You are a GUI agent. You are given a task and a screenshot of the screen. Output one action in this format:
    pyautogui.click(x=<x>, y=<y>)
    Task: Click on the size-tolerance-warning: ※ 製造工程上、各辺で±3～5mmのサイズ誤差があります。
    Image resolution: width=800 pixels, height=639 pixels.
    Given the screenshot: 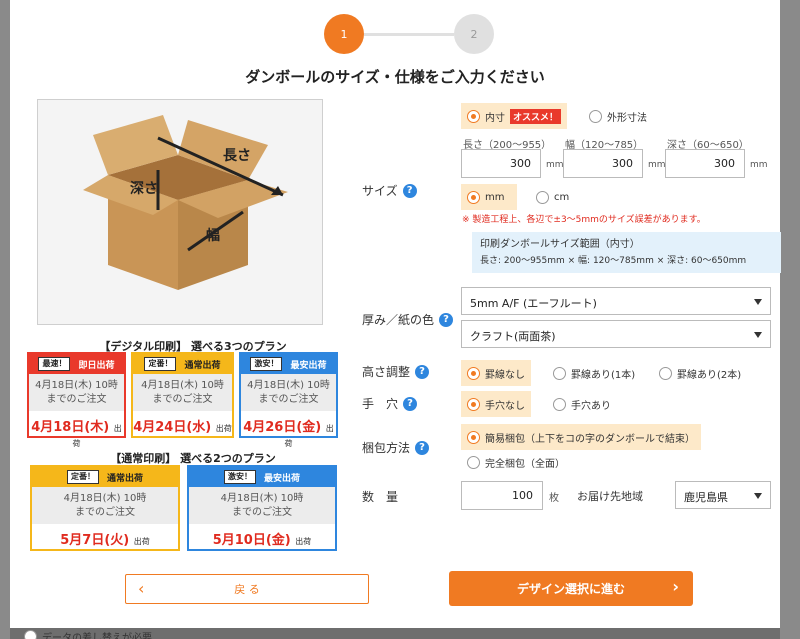 What is the action you would take?
    pyautogui.click(x=584, y=220)
    